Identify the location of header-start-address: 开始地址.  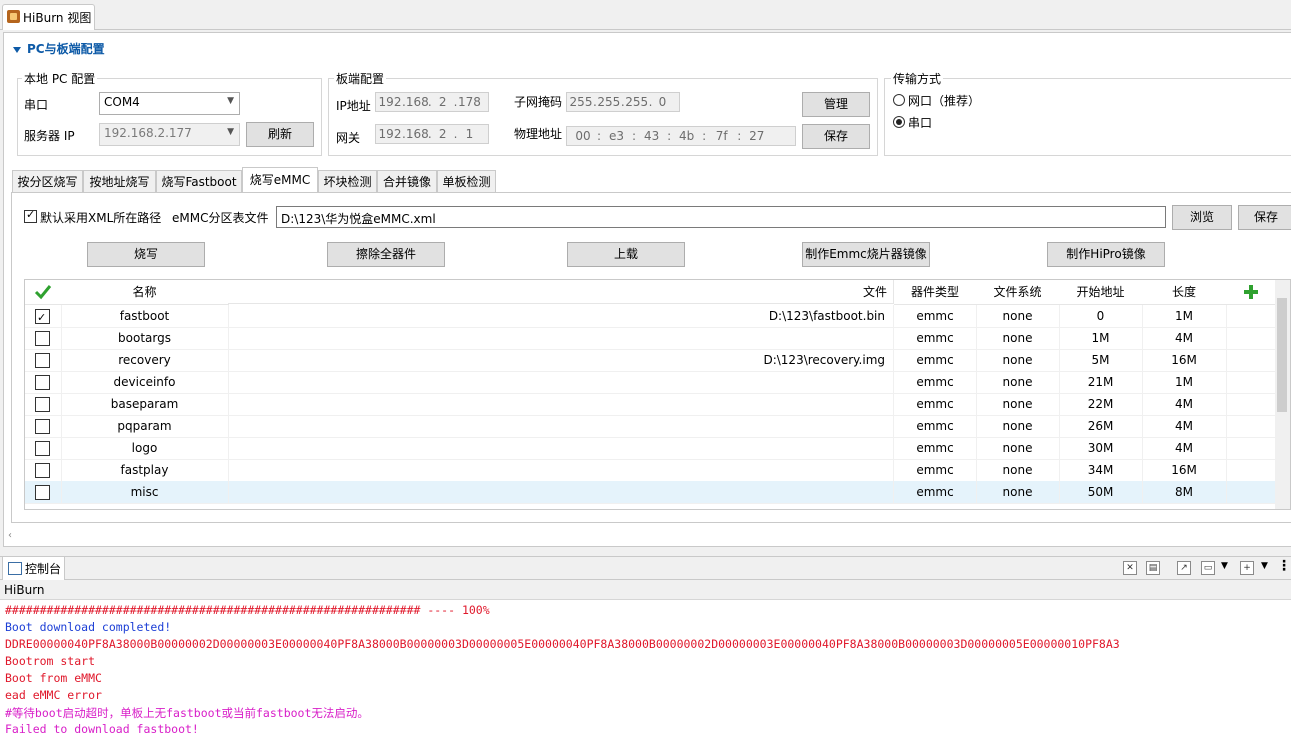
(1101, 292).